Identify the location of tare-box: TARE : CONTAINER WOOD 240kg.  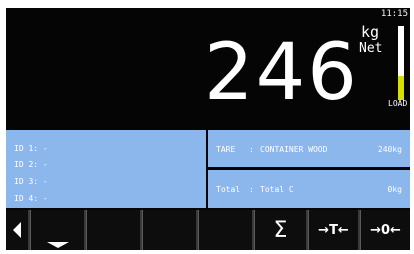
(309, 148).